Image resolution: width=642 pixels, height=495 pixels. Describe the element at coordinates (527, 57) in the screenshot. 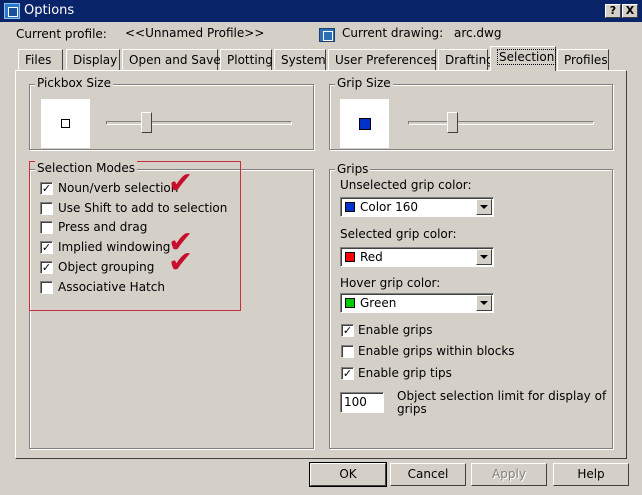

I see `tab-label: Selection` at that location.